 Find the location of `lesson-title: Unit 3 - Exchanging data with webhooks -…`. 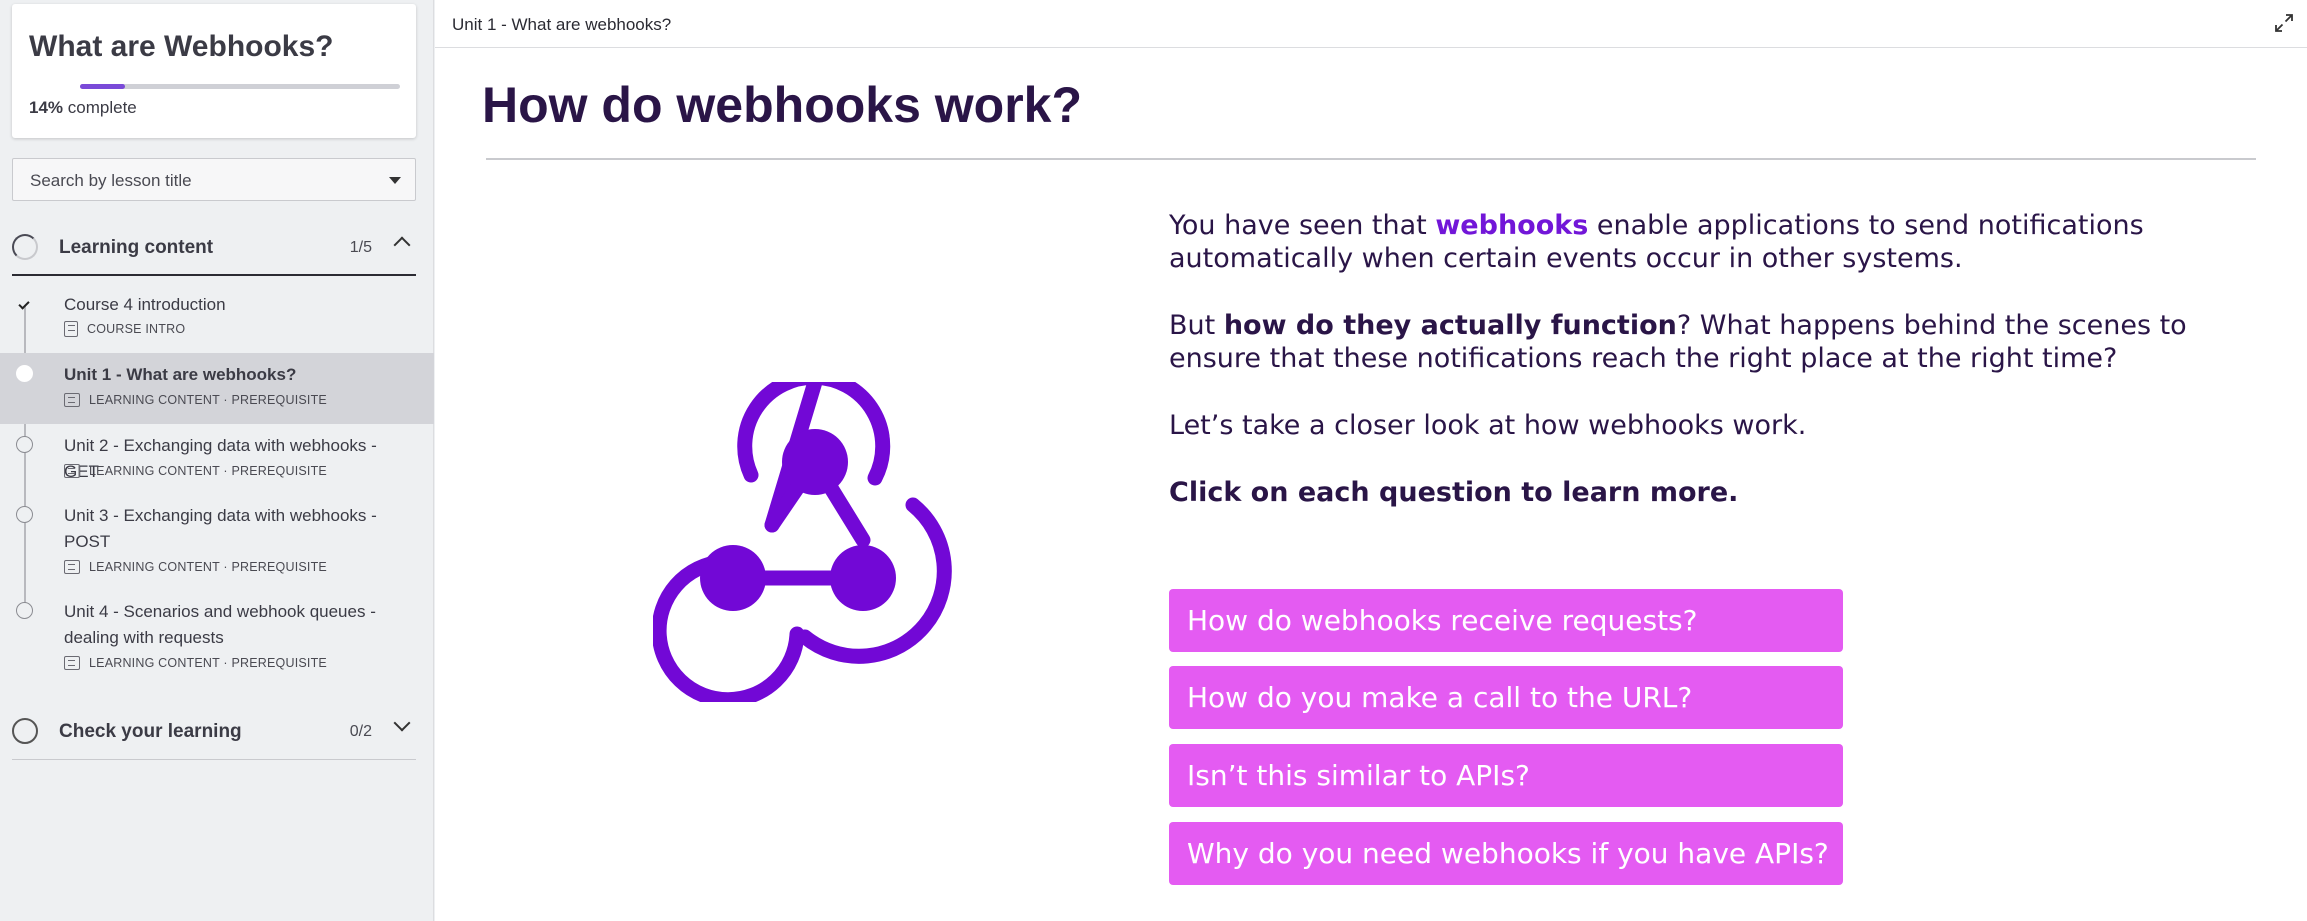

lesson-title: Unit 3 - Exchanging data with webhooks -… is located at coordinates (220, 528).